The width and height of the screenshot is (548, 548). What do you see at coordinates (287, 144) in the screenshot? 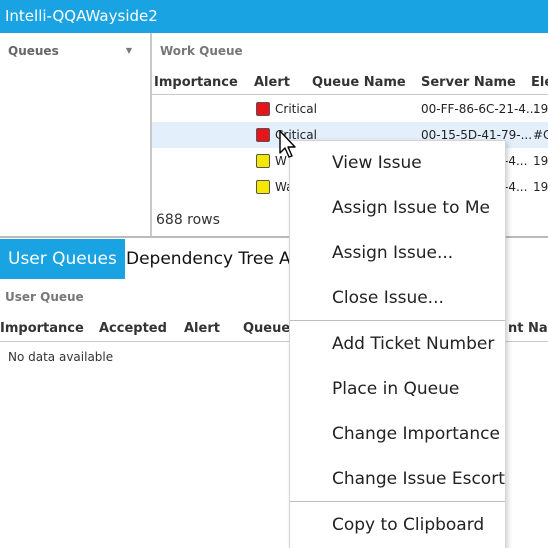
I see `mouse-pointer-icon` at bounding box center [287, 144].